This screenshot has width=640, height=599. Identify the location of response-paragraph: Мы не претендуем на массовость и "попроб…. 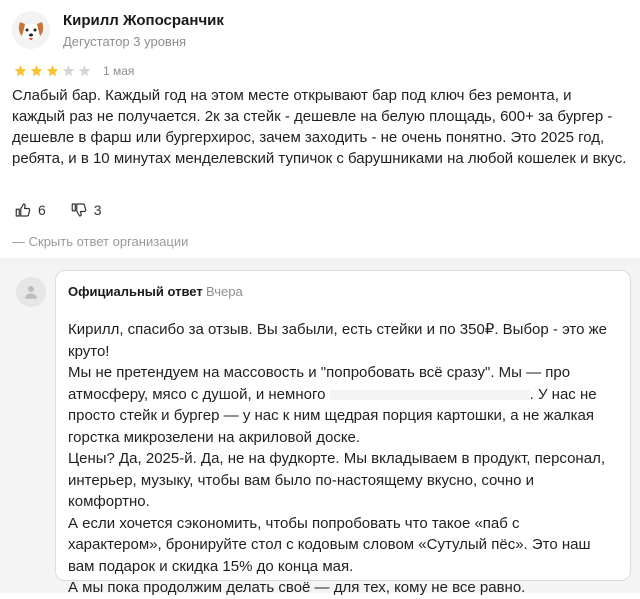
(340, 405).